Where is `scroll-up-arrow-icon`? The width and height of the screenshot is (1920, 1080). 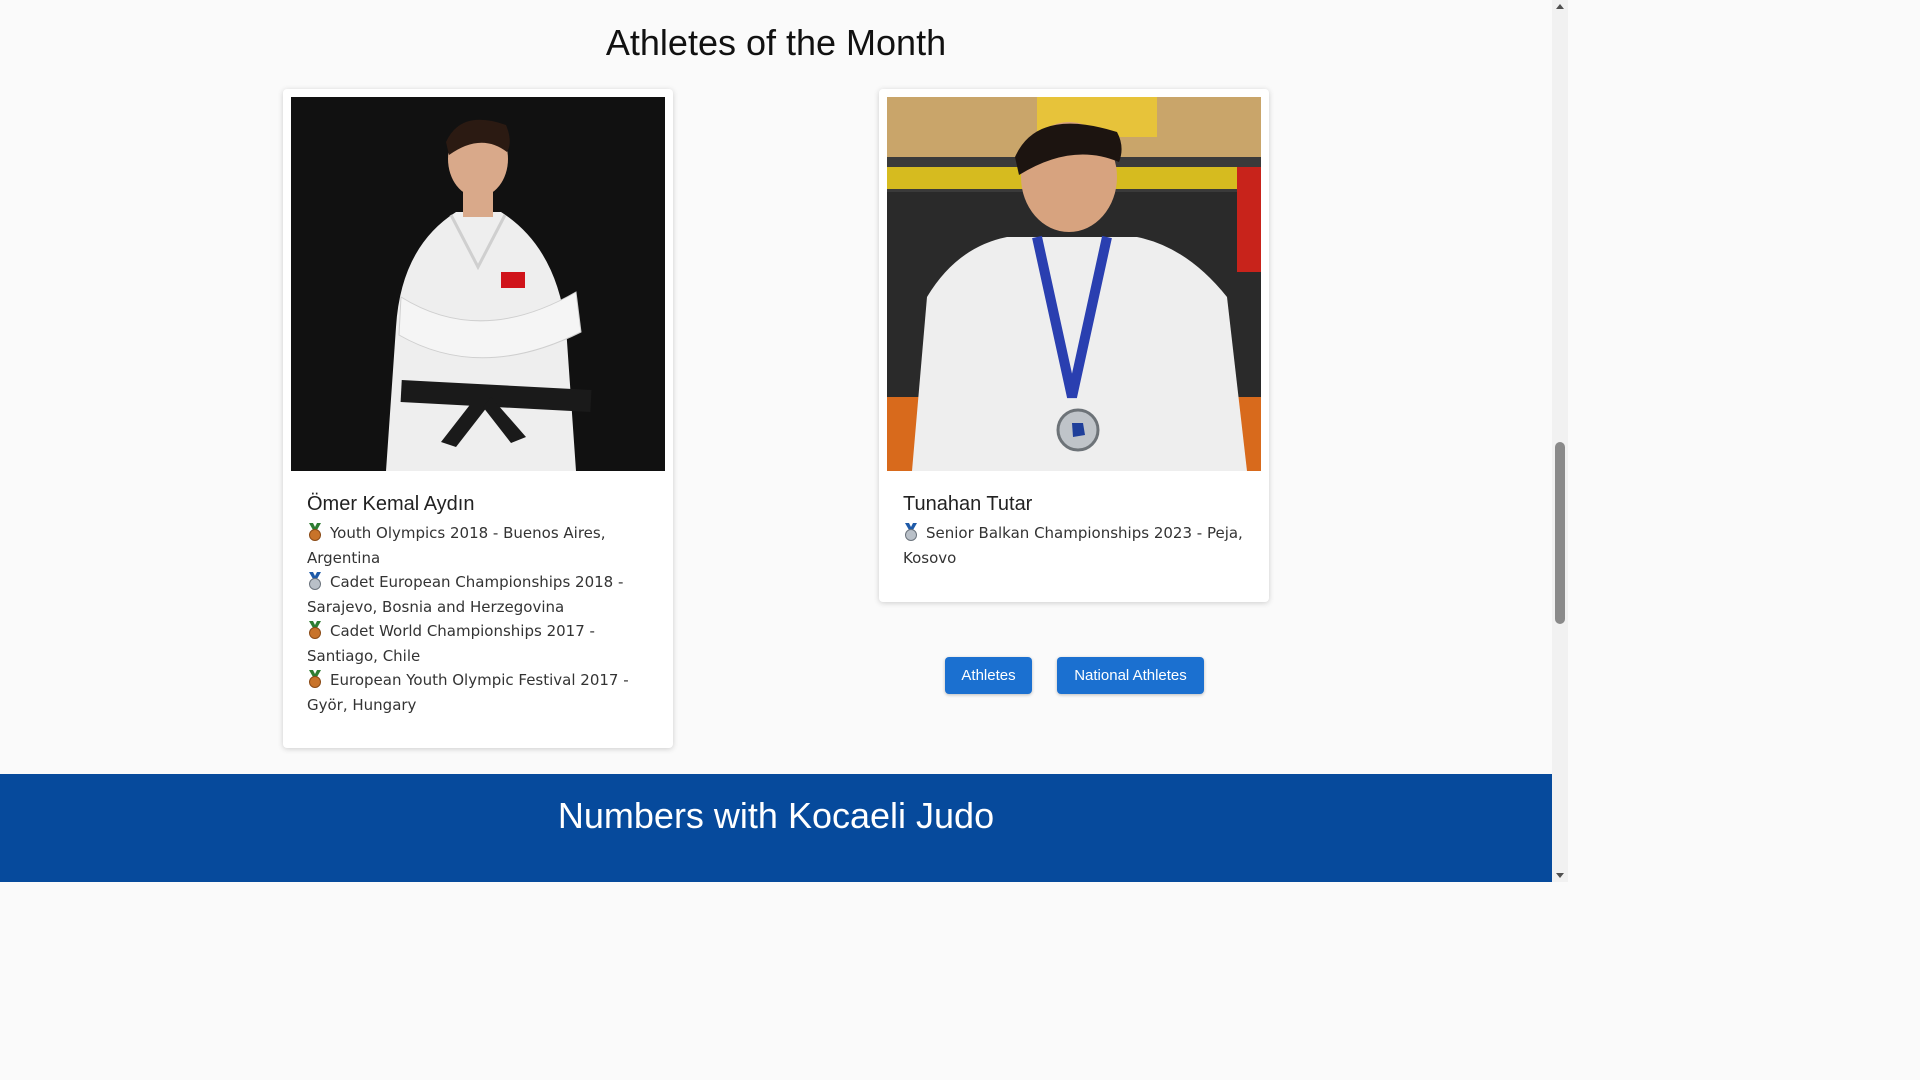 scroll-up-arrow-icon is located at coordinates (1560, 6).